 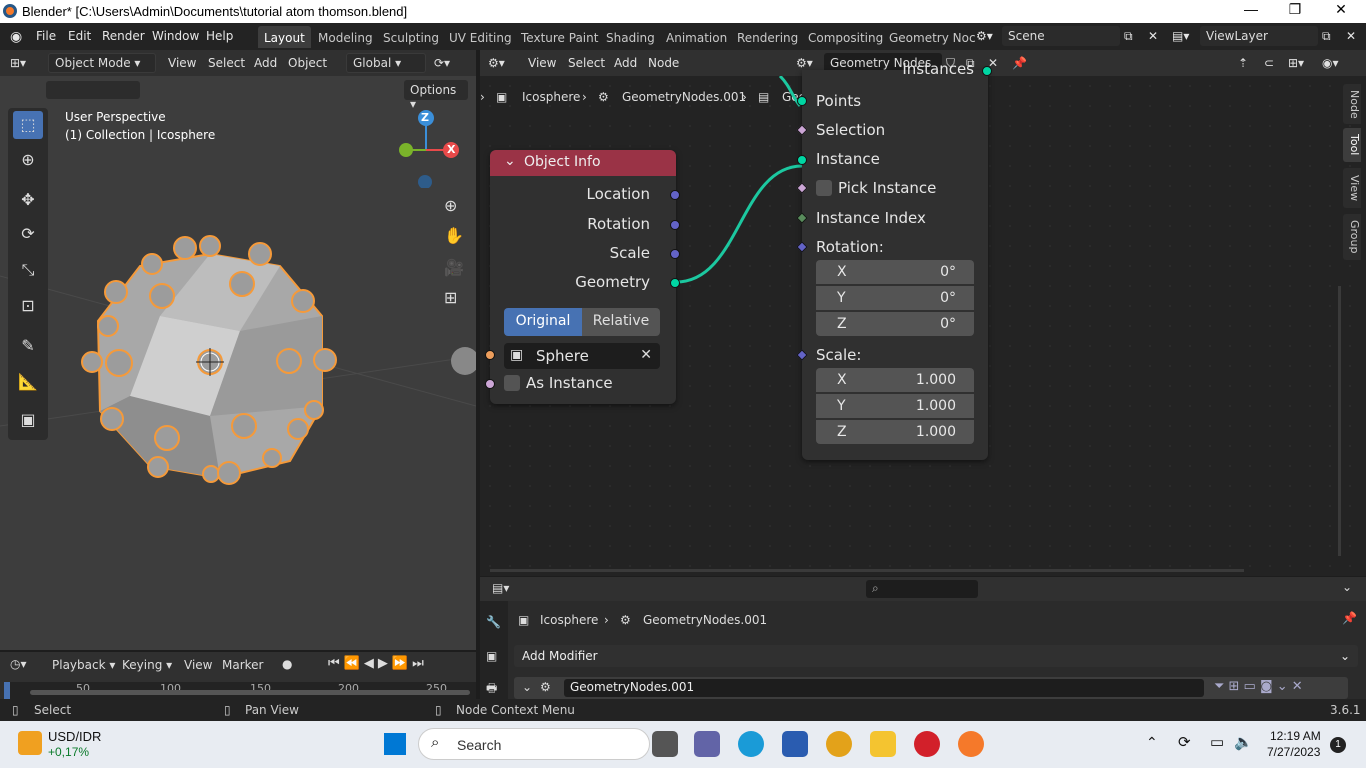 I want to click on menu-edit: Edit, so click(x=79, y=36).